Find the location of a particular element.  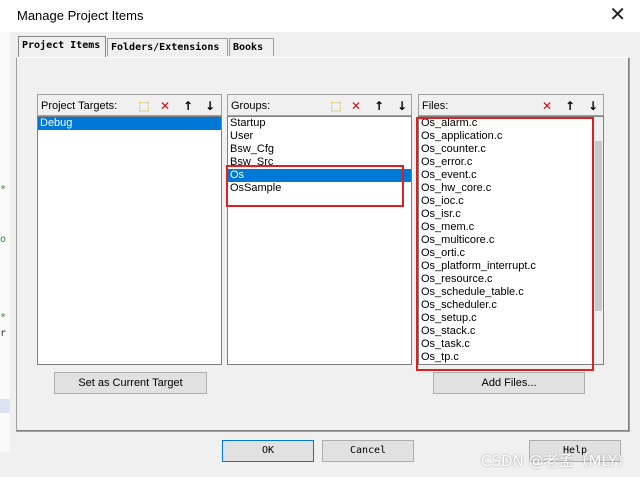

groups-label: Groups: is located at coordinates (251, 106).